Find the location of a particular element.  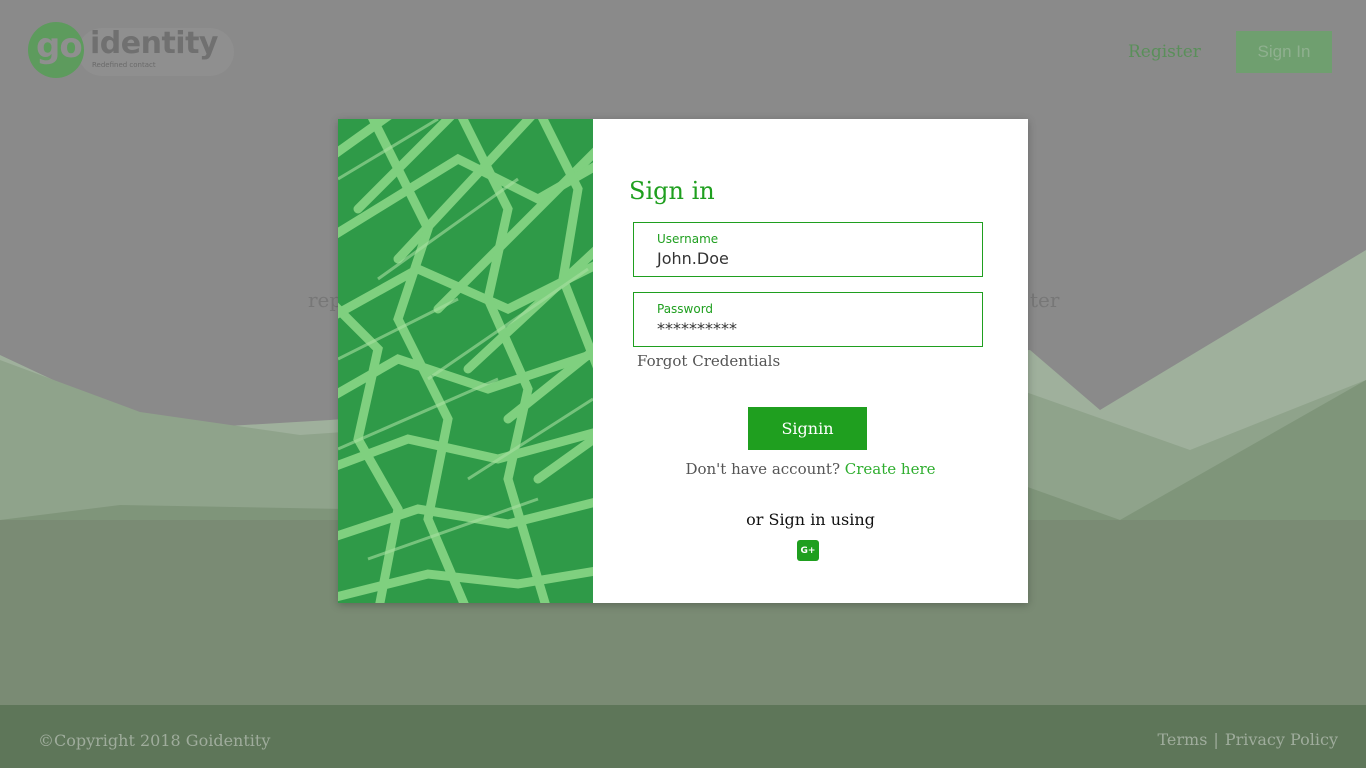

or-signin-text: or Sign in using is located at coordinates (810, 519).